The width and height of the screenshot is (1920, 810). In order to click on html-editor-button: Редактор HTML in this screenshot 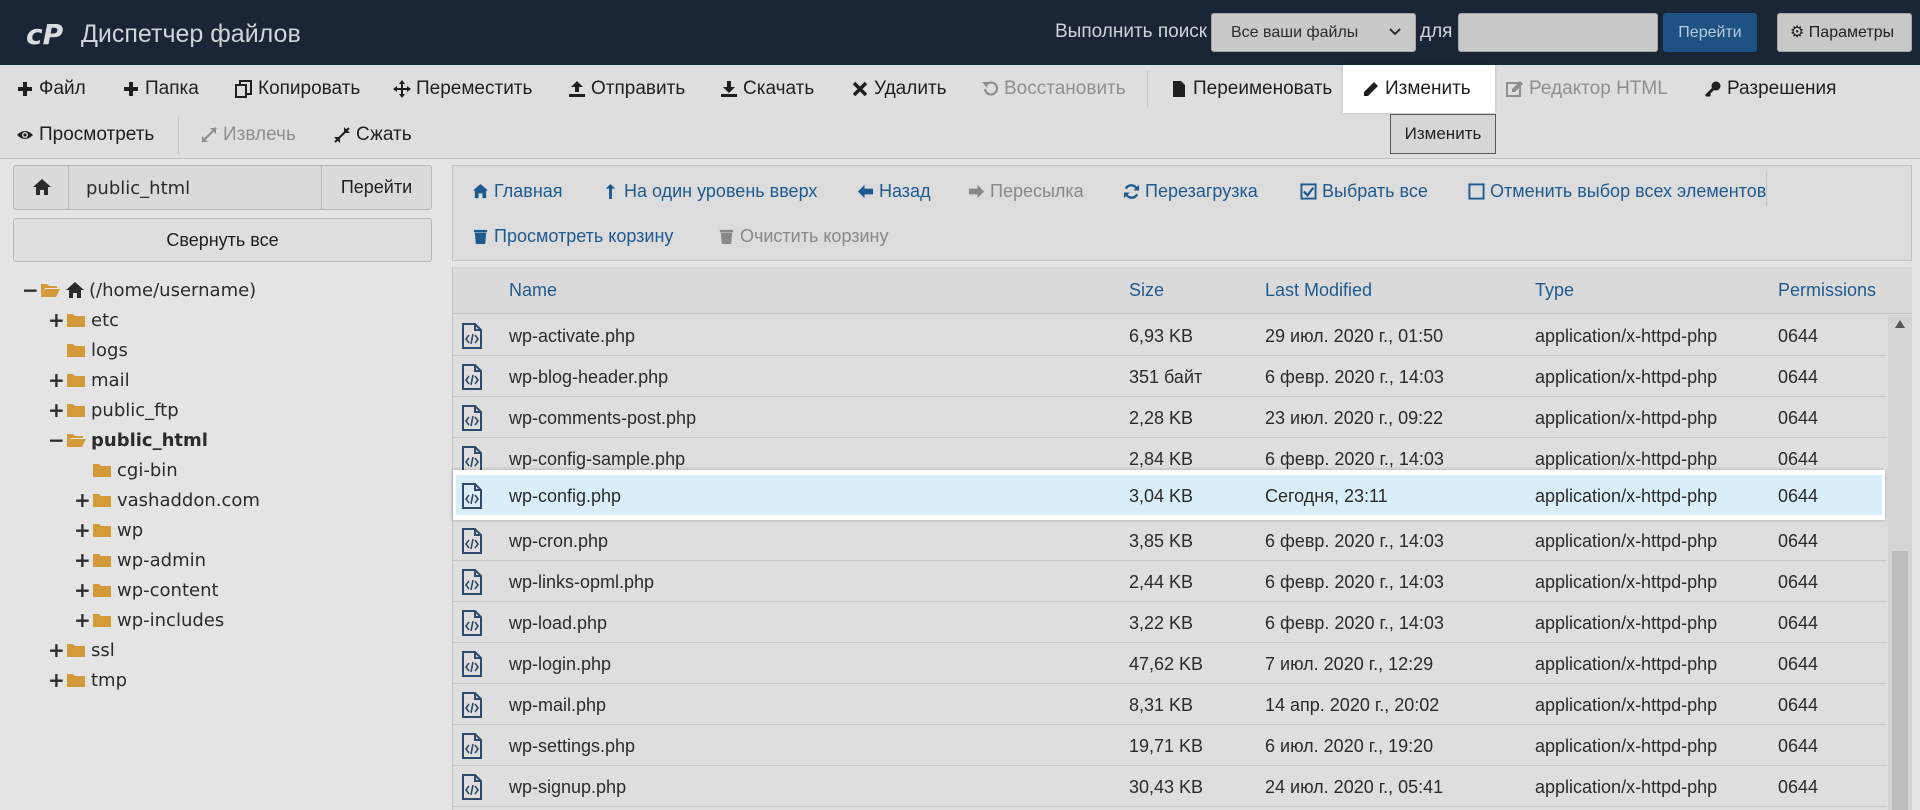, I will do `click(1587, 89)`.